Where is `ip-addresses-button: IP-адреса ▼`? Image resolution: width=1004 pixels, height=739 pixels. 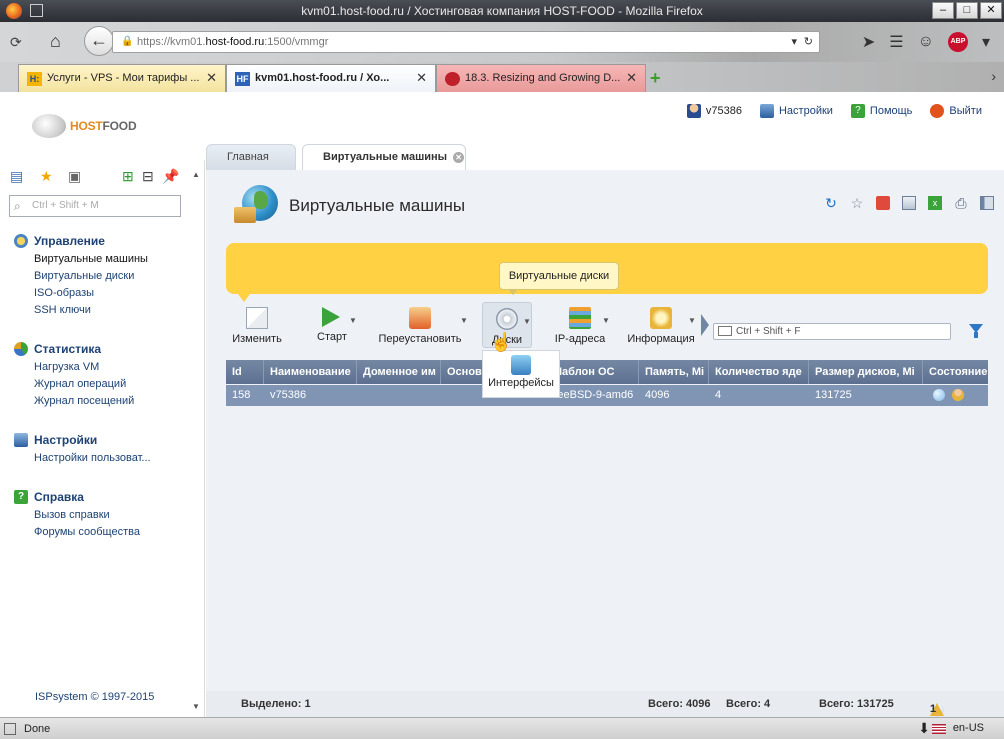
ip-addresses-button: IP-адреса ▼ is located at coordinates (581, 325).